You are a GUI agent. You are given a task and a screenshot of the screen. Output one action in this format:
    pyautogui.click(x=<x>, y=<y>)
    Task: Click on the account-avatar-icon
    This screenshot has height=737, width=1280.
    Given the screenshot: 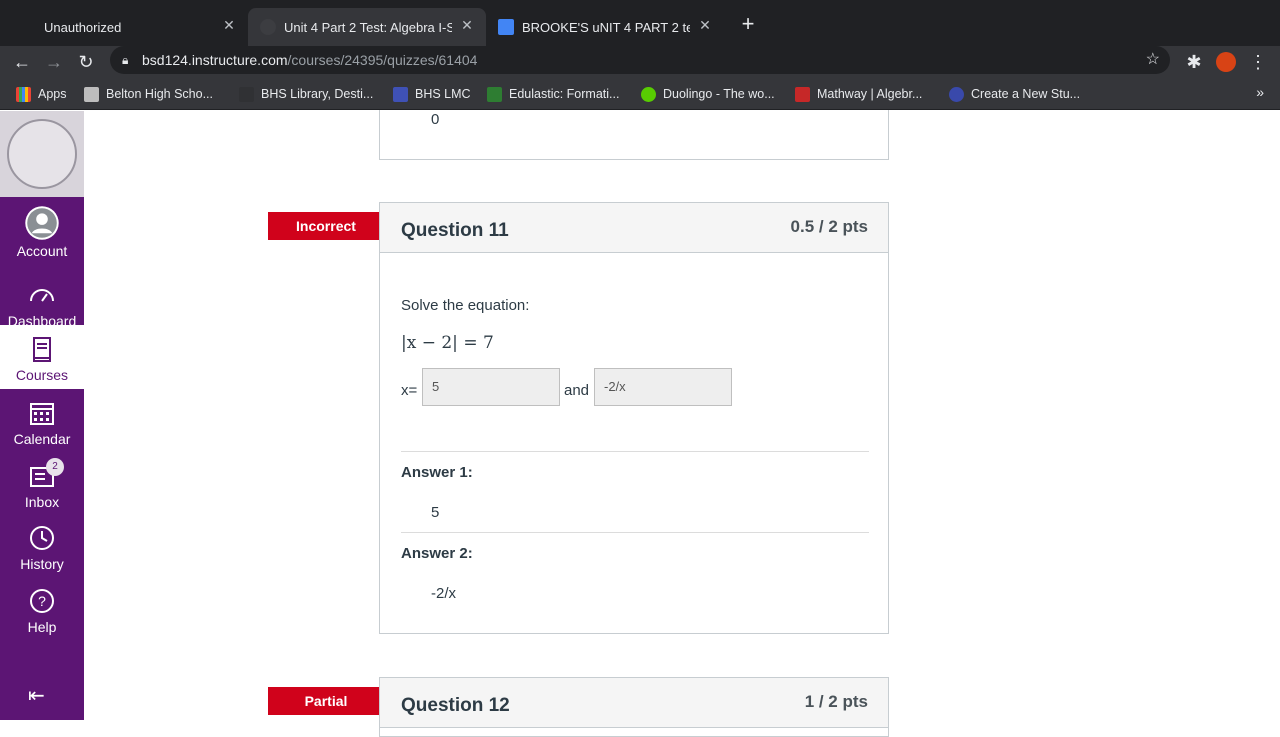 What is the action you would take?
    pyautogui.click(x=42, y=223)
    